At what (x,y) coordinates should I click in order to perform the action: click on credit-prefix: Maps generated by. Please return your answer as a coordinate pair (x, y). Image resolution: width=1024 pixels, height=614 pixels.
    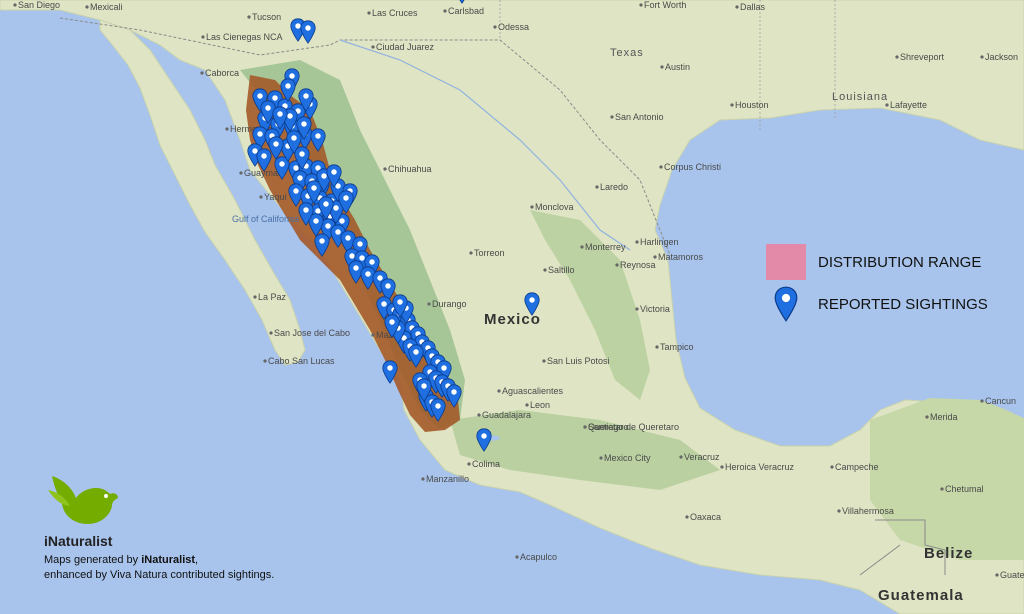
    Looking at the image, I should click on (93, 560).